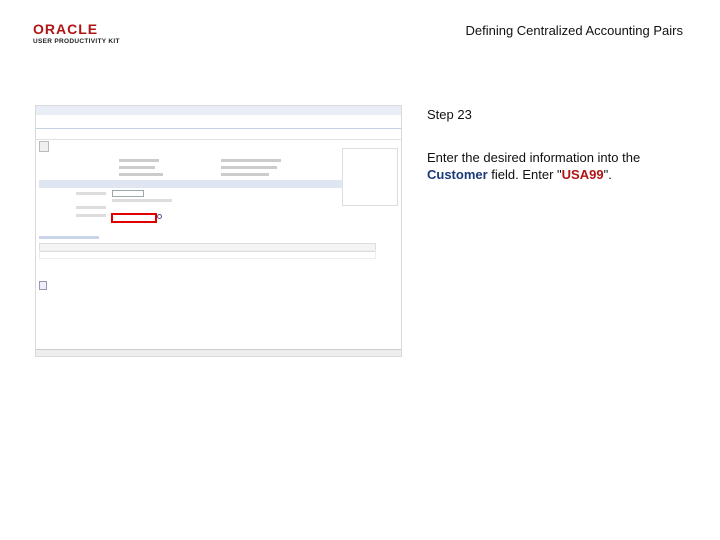 This screenshot has height=540, width=720. Describe the element at coordinates (134, 218) in the screenshot. I see `customer-input-highlighted` at that location.